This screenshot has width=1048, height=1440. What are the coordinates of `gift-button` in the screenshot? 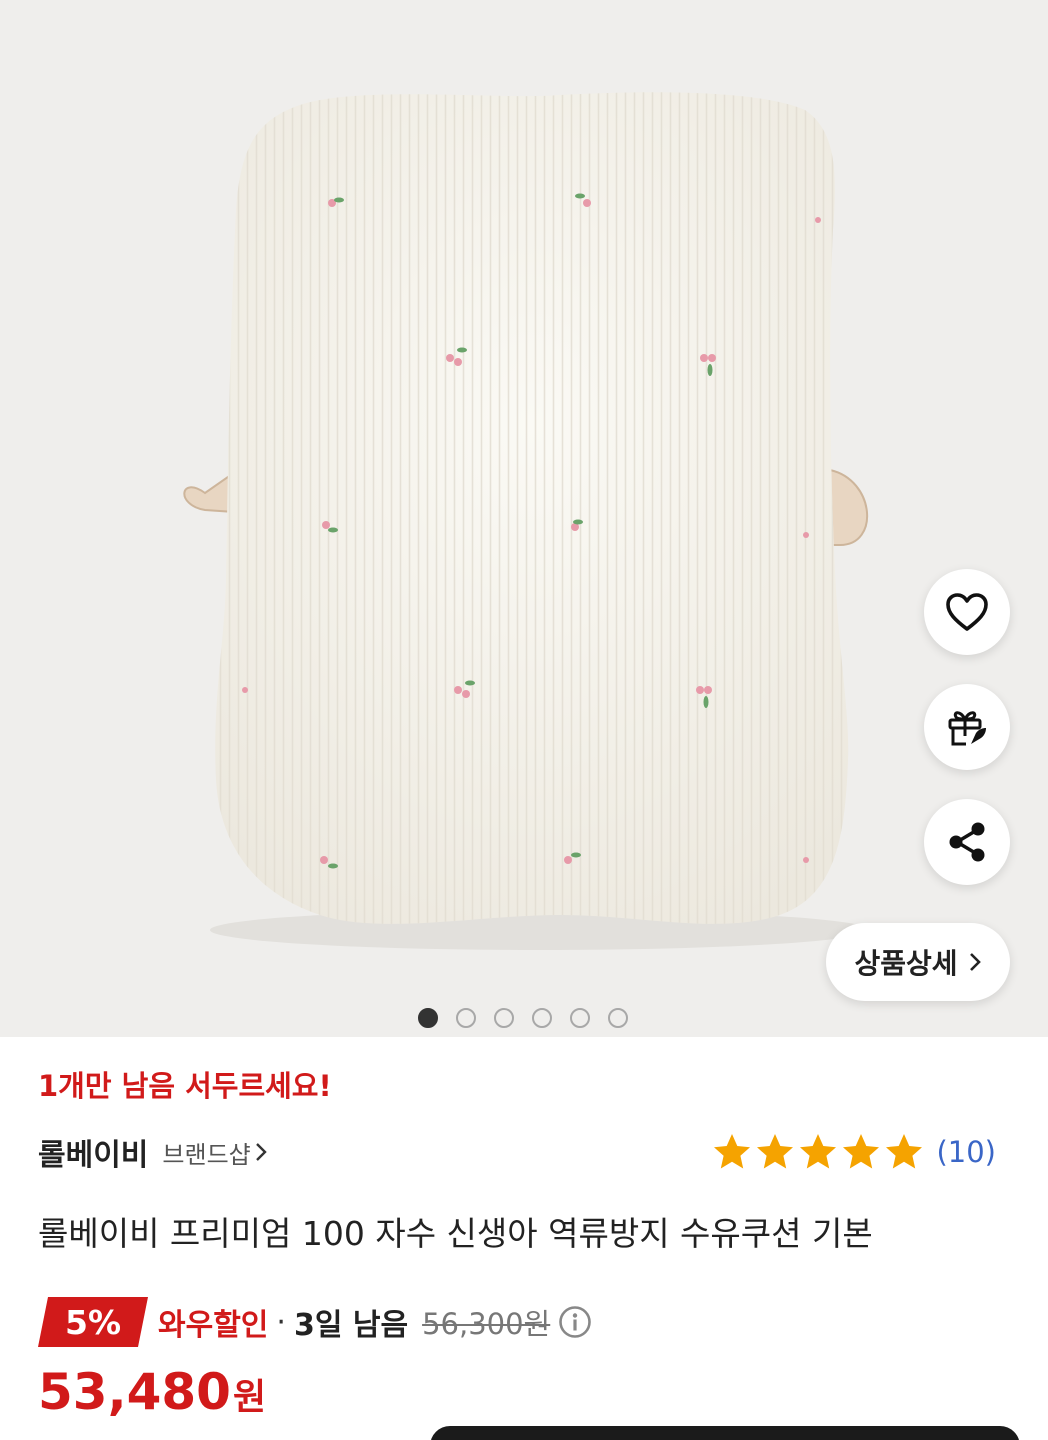 It's located at (967, 727).